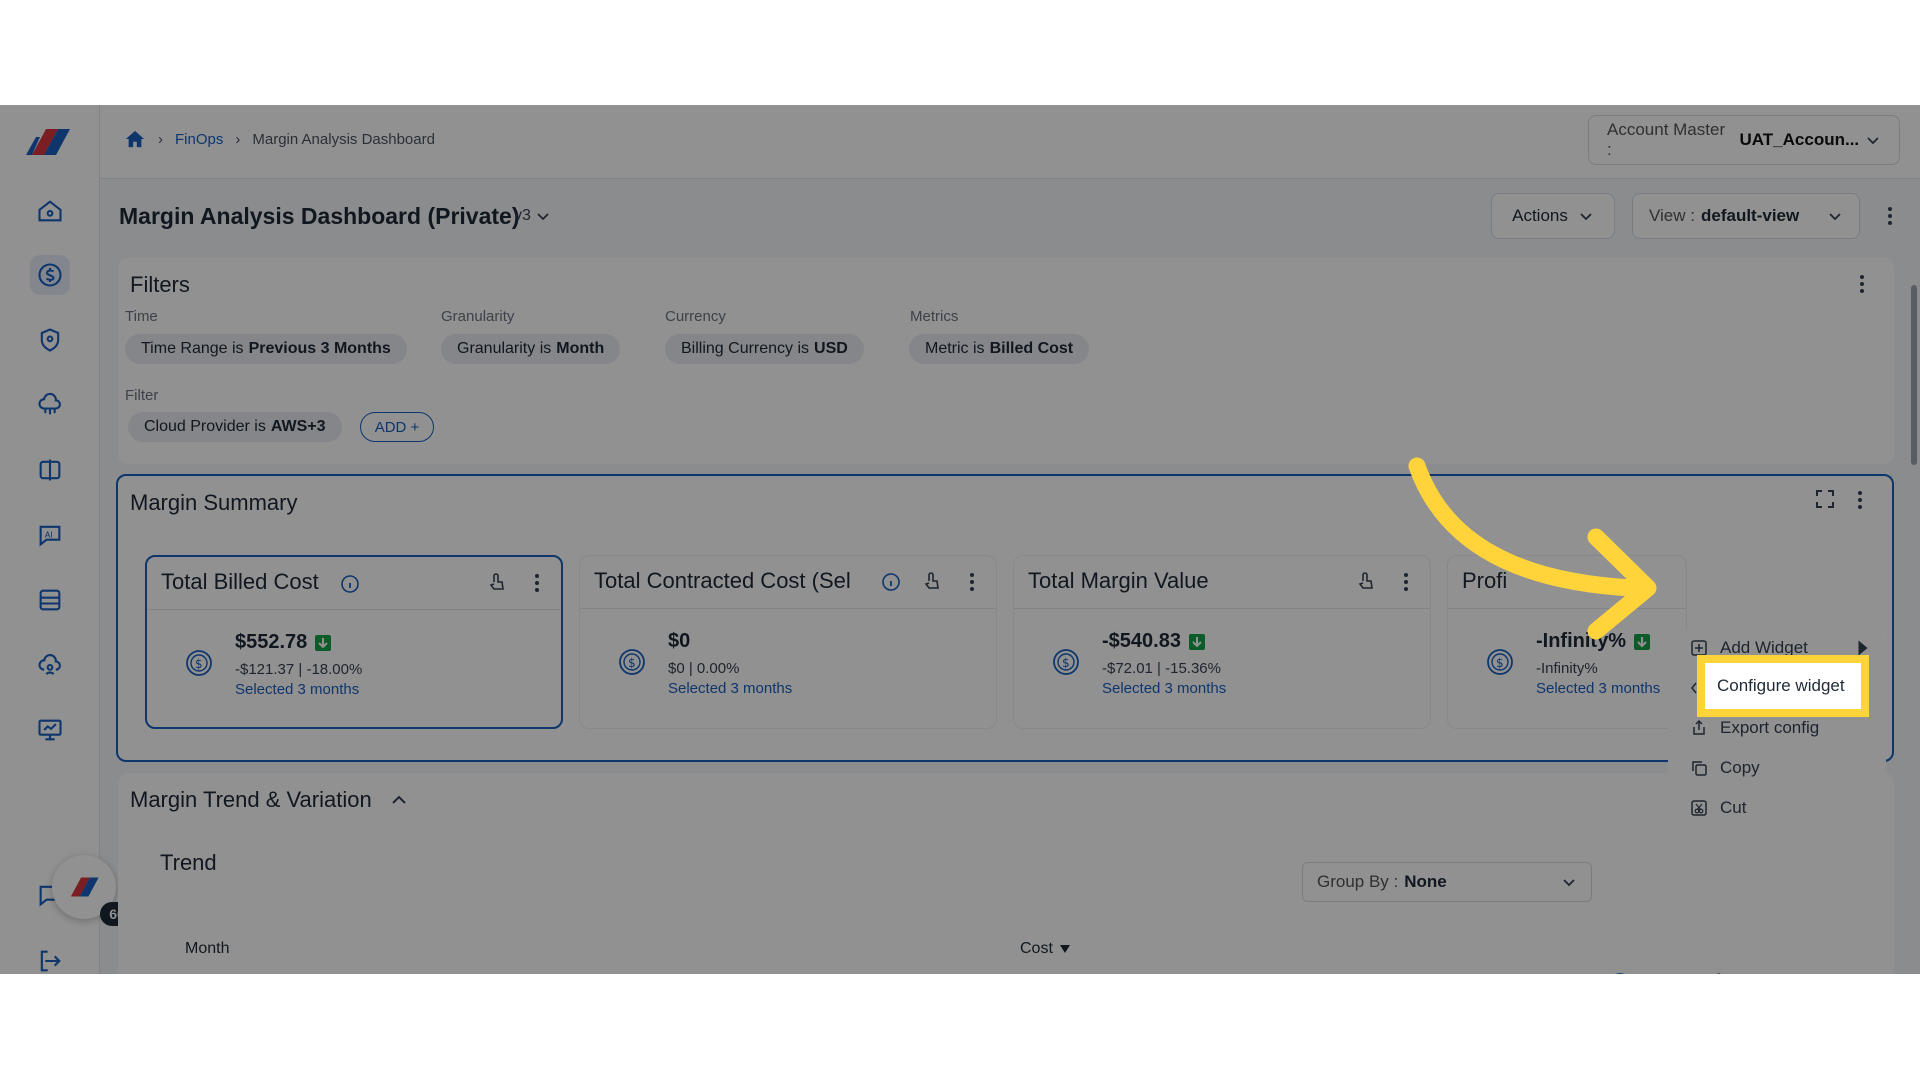  I want to click on configure-widget-menu-item: Configure widget, so click(1783, 686).